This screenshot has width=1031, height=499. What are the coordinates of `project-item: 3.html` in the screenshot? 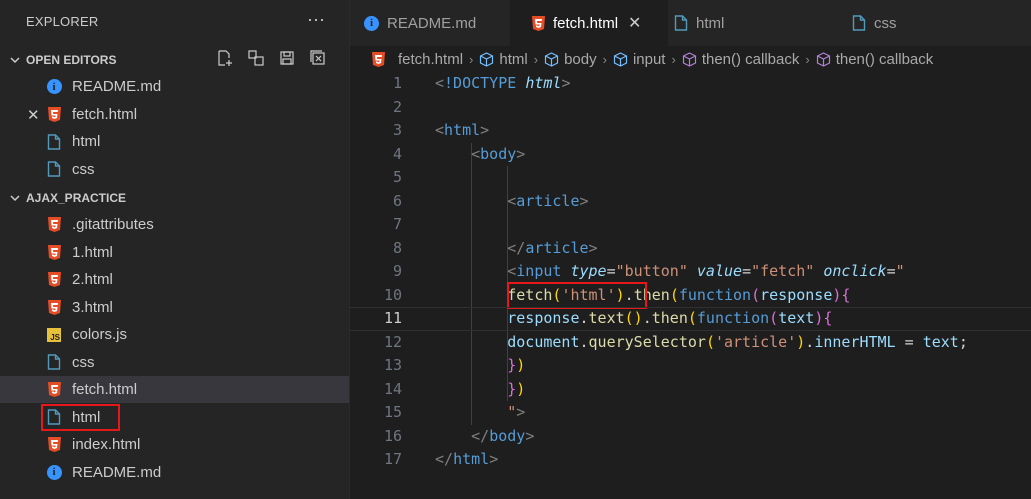 It's located at (174, 307).